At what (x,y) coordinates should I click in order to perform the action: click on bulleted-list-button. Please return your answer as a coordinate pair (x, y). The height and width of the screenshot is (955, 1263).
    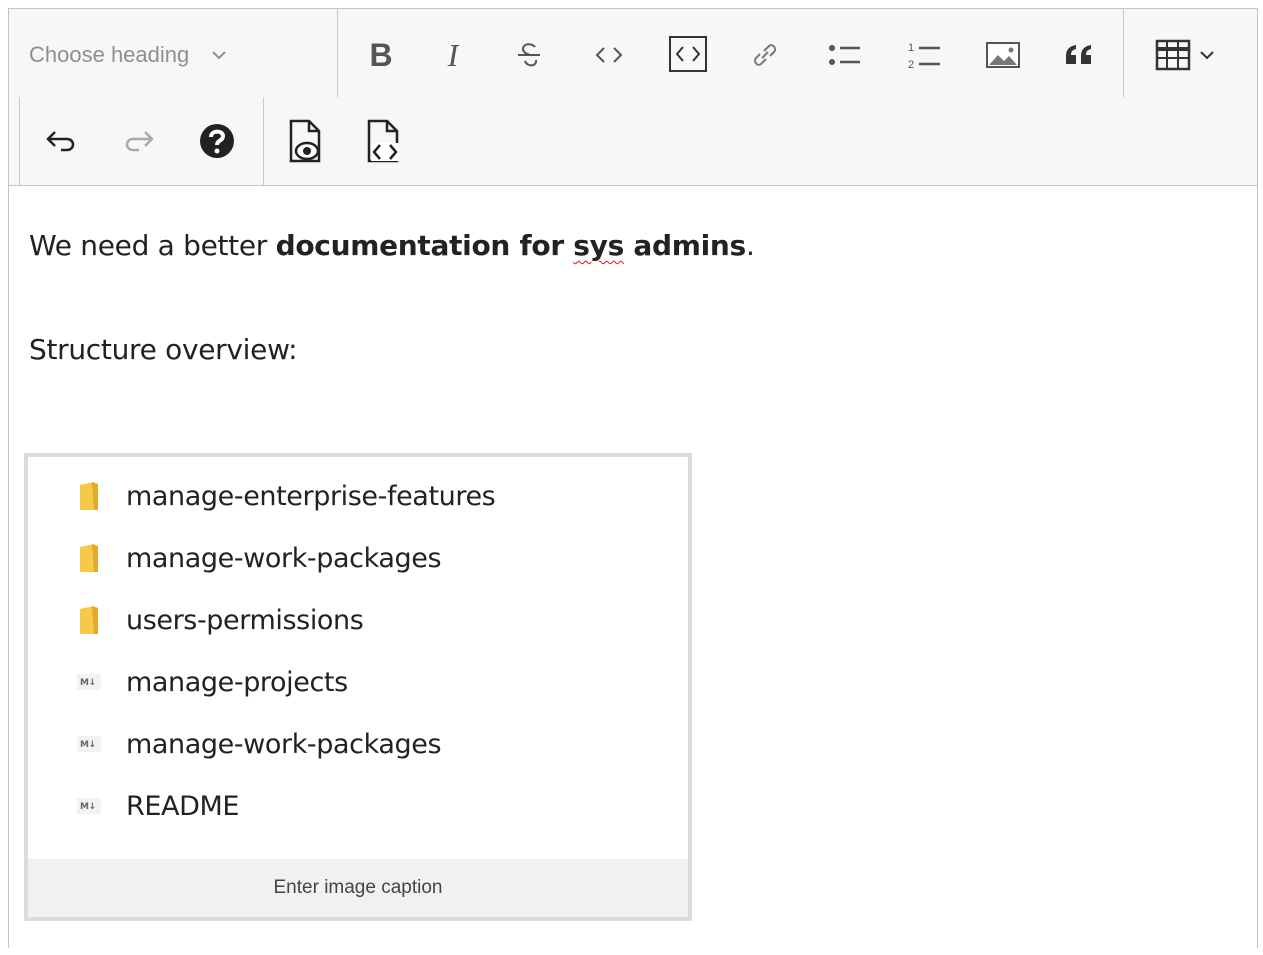
    Looking at the image, I should click on (845, 55).